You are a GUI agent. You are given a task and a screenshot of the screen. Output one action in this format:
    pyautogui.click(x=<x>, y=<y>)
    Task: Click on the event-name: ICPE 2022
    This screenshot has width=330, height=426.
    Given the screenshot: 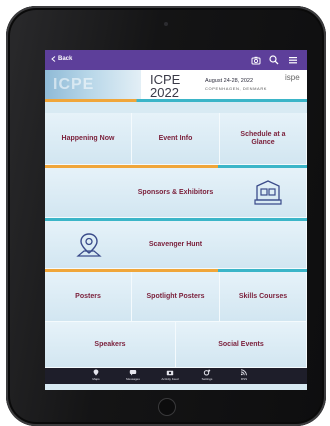 What is the action you would take?
    pyautogui.click(x=165, y=86)
    